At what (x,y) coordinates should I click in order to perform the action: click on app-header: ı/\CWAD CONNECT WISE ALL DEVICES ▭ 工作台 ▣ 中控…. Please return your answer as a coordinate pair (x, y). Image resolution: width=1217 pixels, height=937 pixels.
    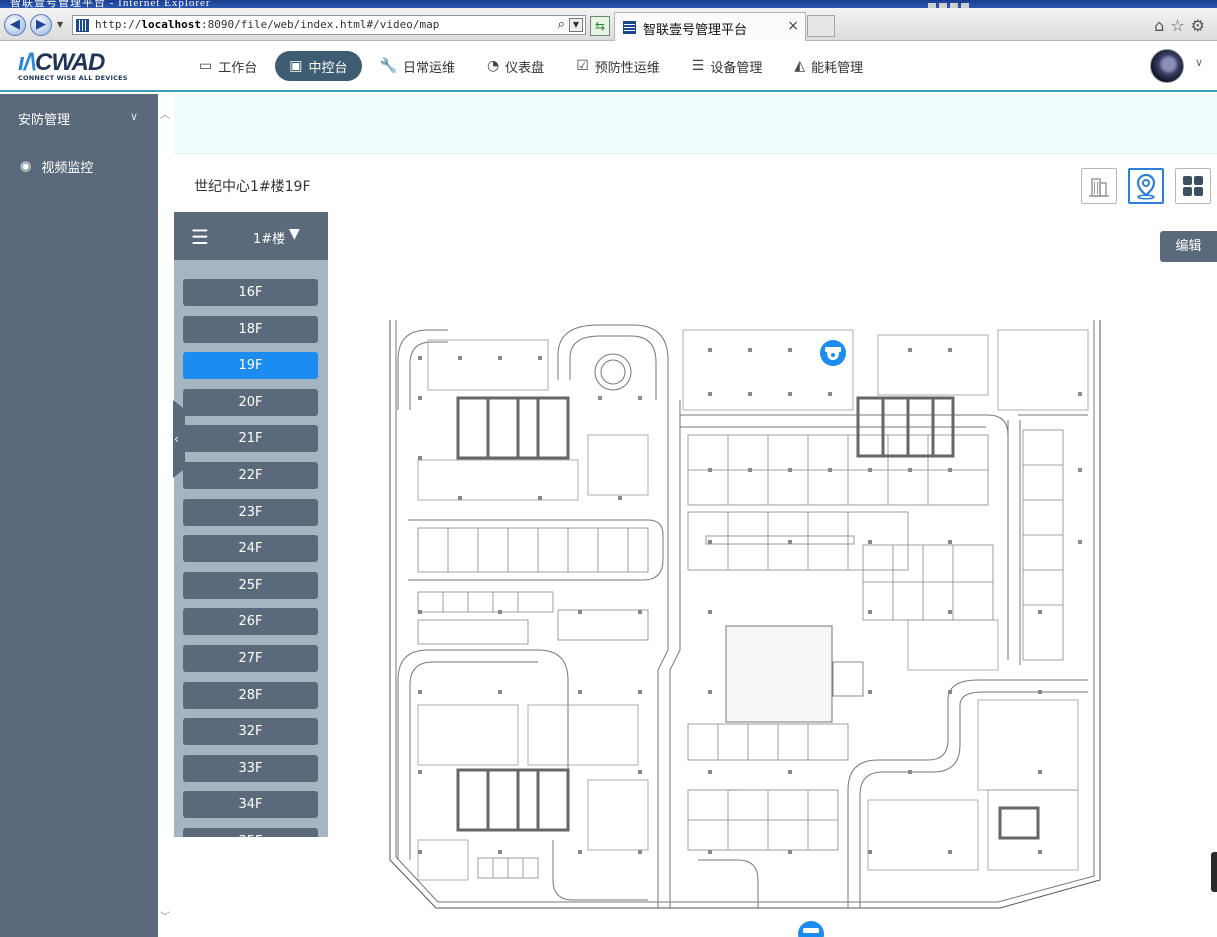
    Looking at the image, I should click on (608, 67).